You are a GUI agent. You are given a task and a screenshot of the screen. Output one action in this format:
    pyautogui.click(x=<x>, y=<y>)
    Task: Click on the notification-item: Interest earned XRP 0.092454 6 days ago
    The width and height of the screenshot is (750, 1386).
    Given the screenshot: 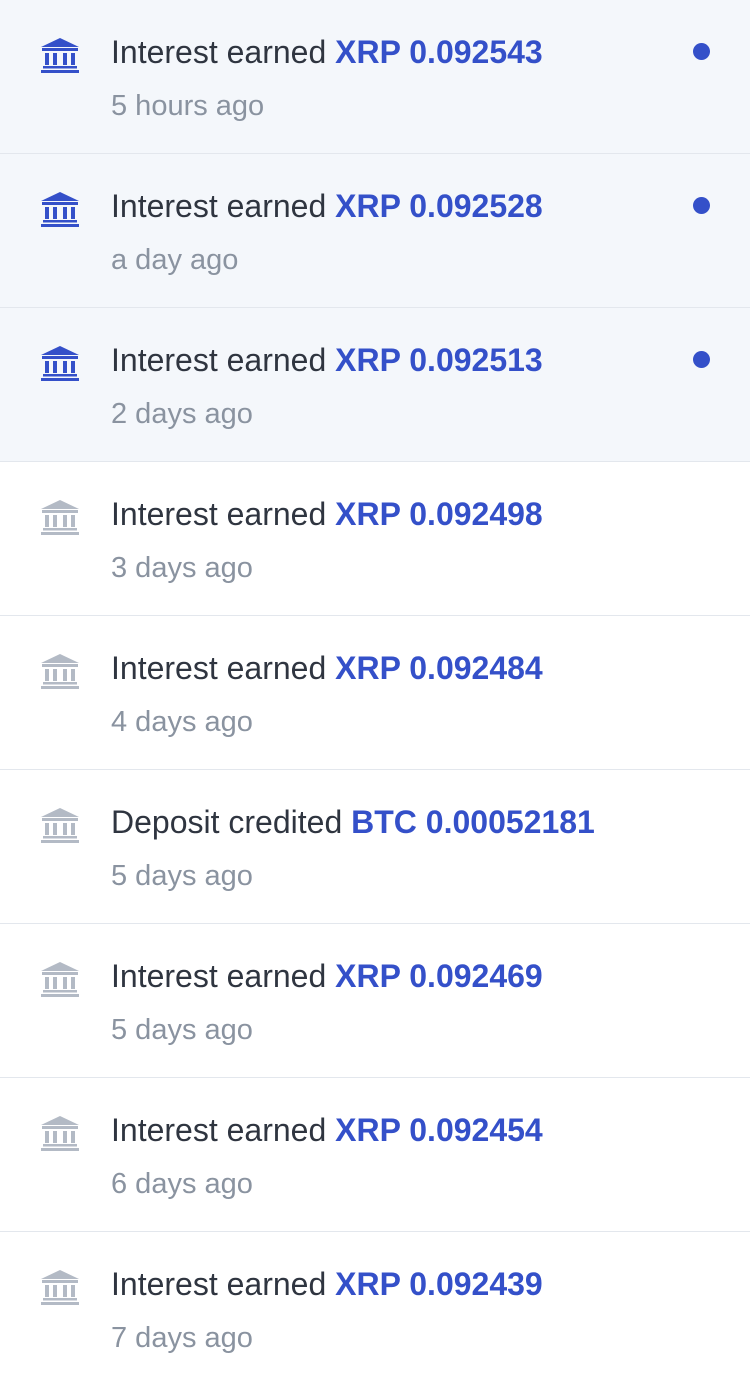 What is the action you would take?
    pyautogui.click(x=375, y=1155)
    